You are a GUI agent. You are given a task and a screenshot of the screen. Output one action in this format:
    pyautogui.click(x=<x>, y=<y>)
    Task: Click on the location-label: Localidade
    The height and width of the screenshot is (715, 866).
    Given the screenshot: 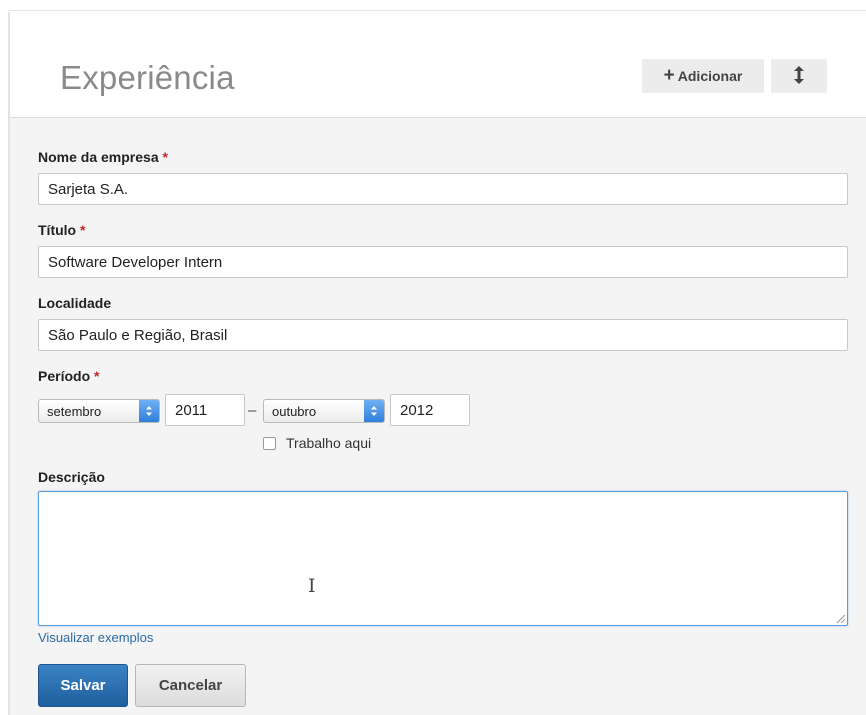 What is the action you would take?
    pyautogui.click(x=75, y=303)
    